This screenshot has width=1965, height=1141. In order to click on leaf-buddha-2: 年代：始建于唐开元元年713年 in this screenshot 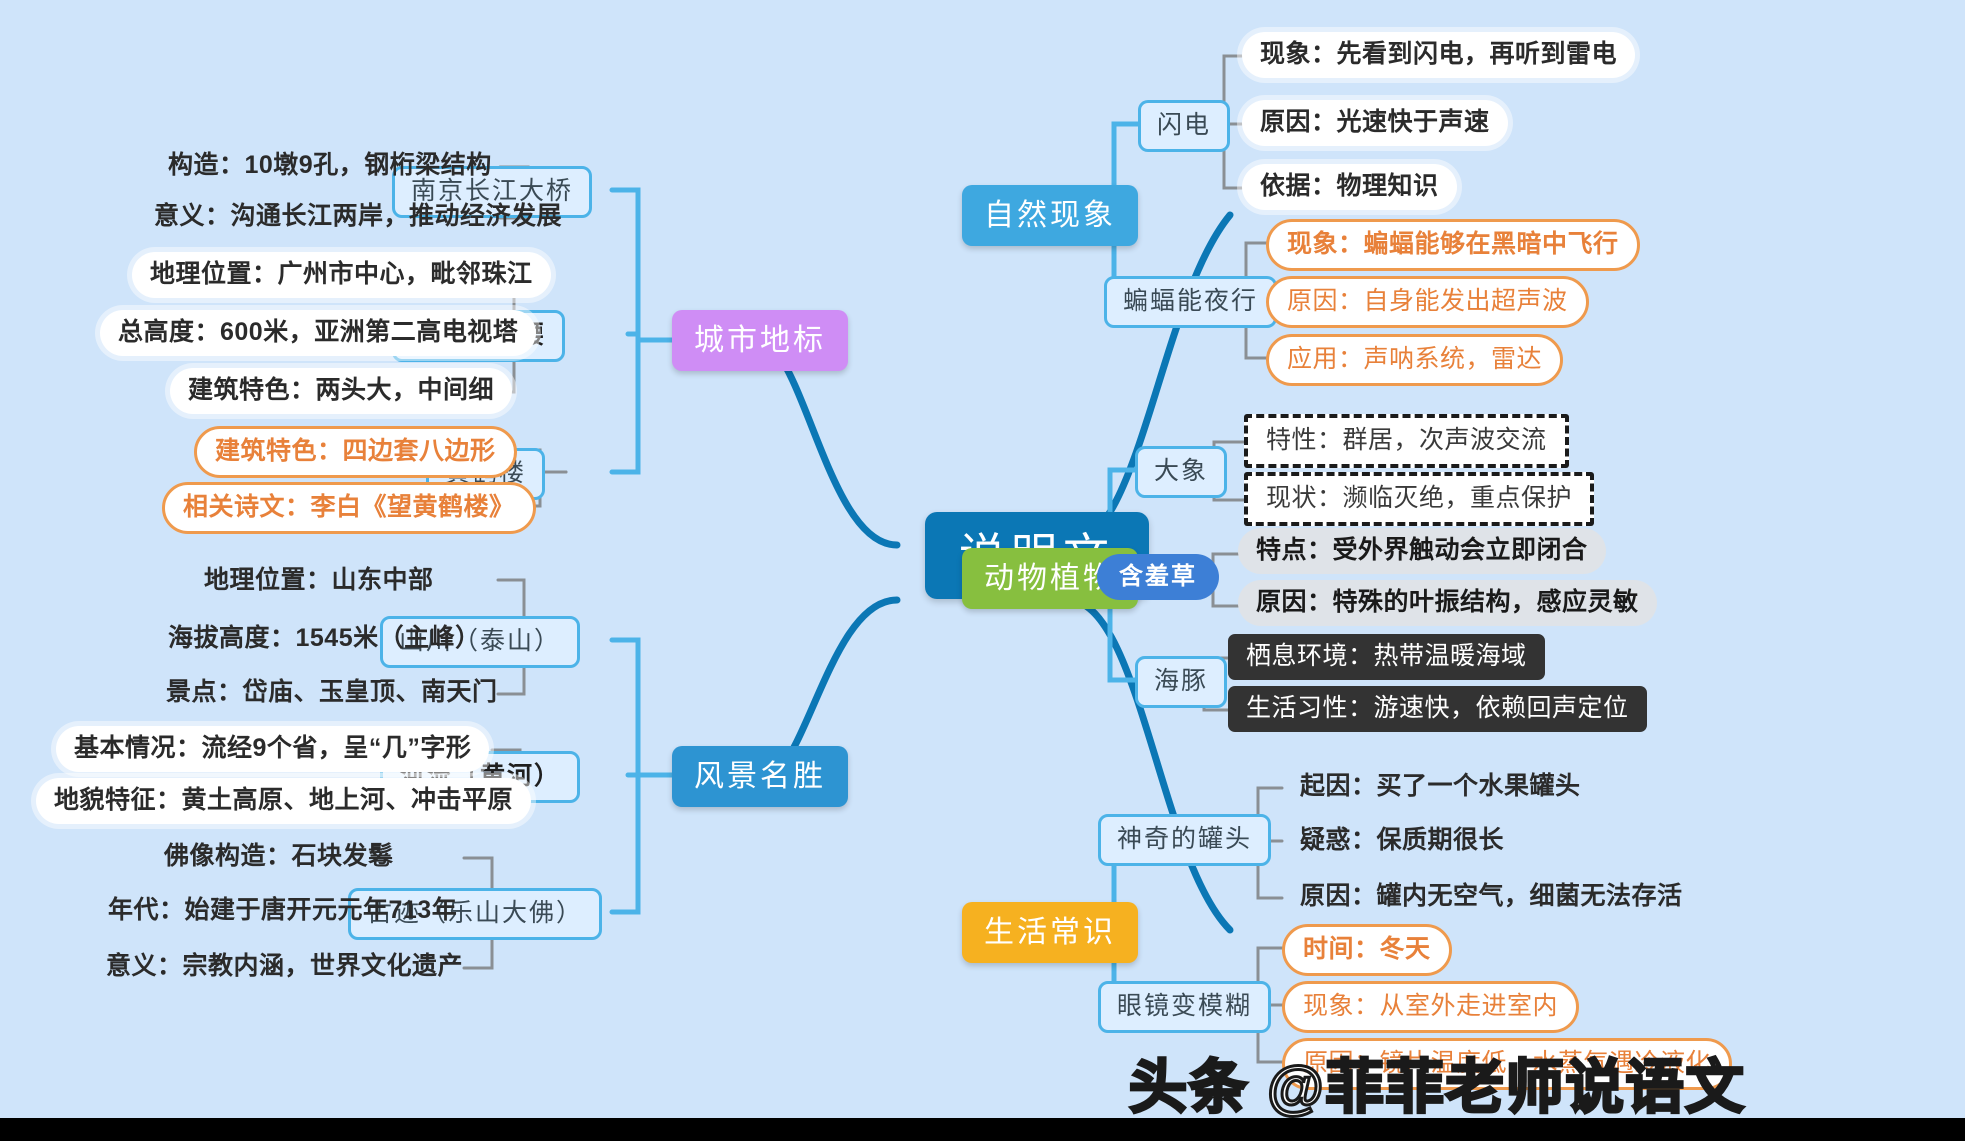, I will do `click(282, 911)`.